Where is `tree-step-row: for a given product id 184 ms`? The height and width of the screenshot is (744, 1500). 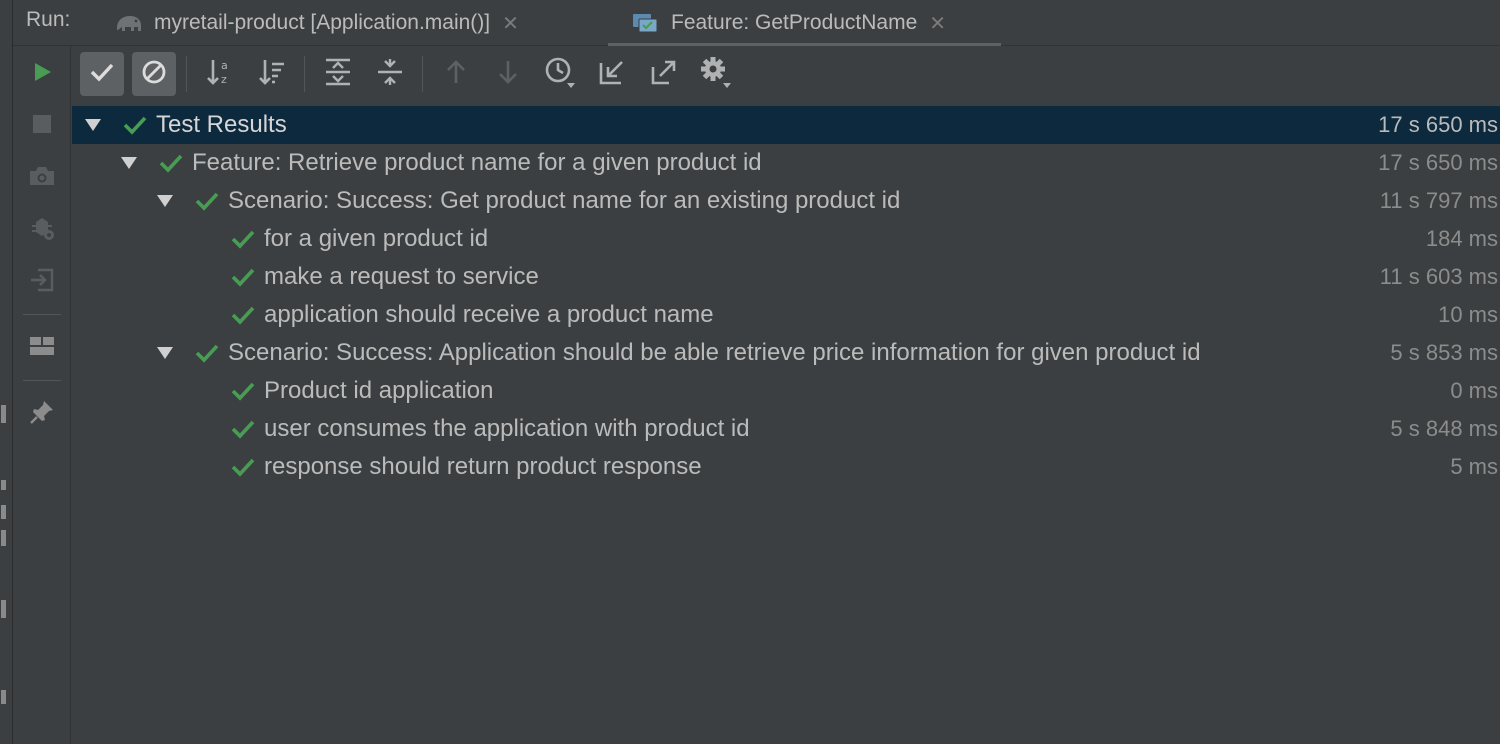
tree-step-row: for a given product id 184 ms is located at coordinates (786, 239).